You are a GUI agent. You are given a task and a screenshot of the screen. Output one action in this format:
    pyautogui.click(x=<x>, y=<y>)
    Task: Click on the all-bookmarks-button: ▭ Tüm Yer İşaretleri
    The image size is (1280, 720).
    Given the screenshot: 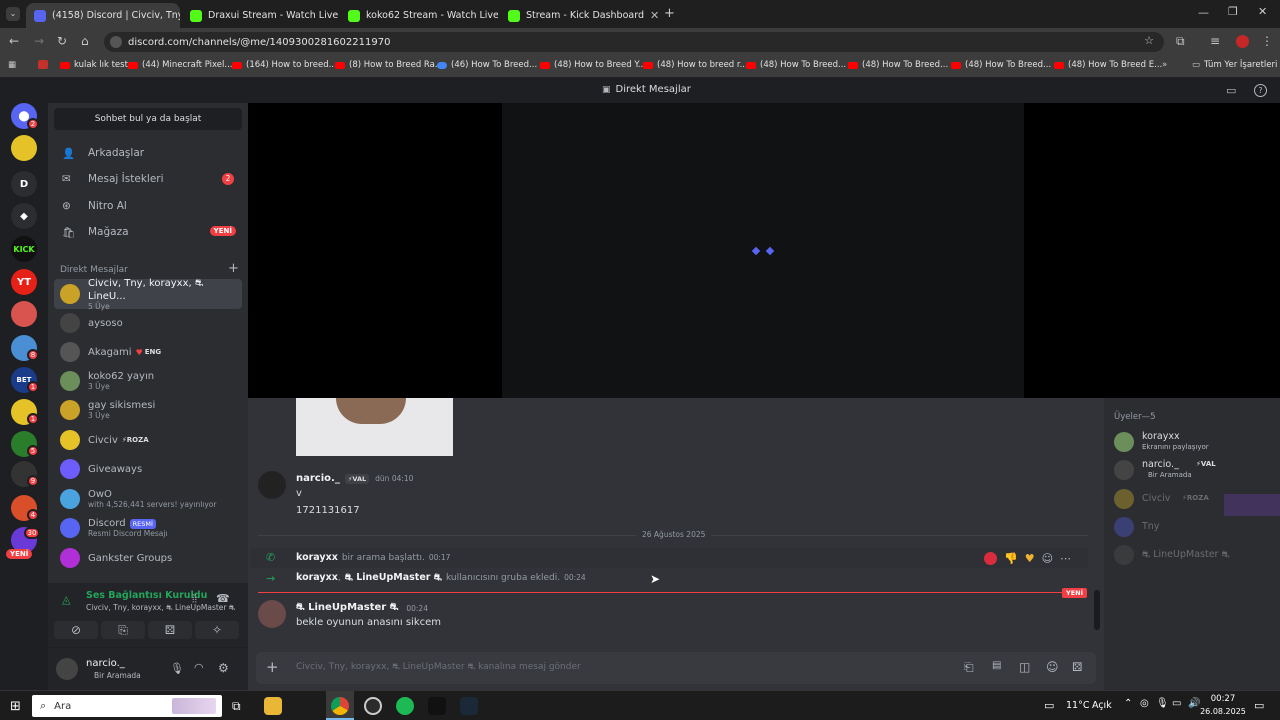 What is the action you would take?
    pyautogui.click(x=1234, y=65)
    